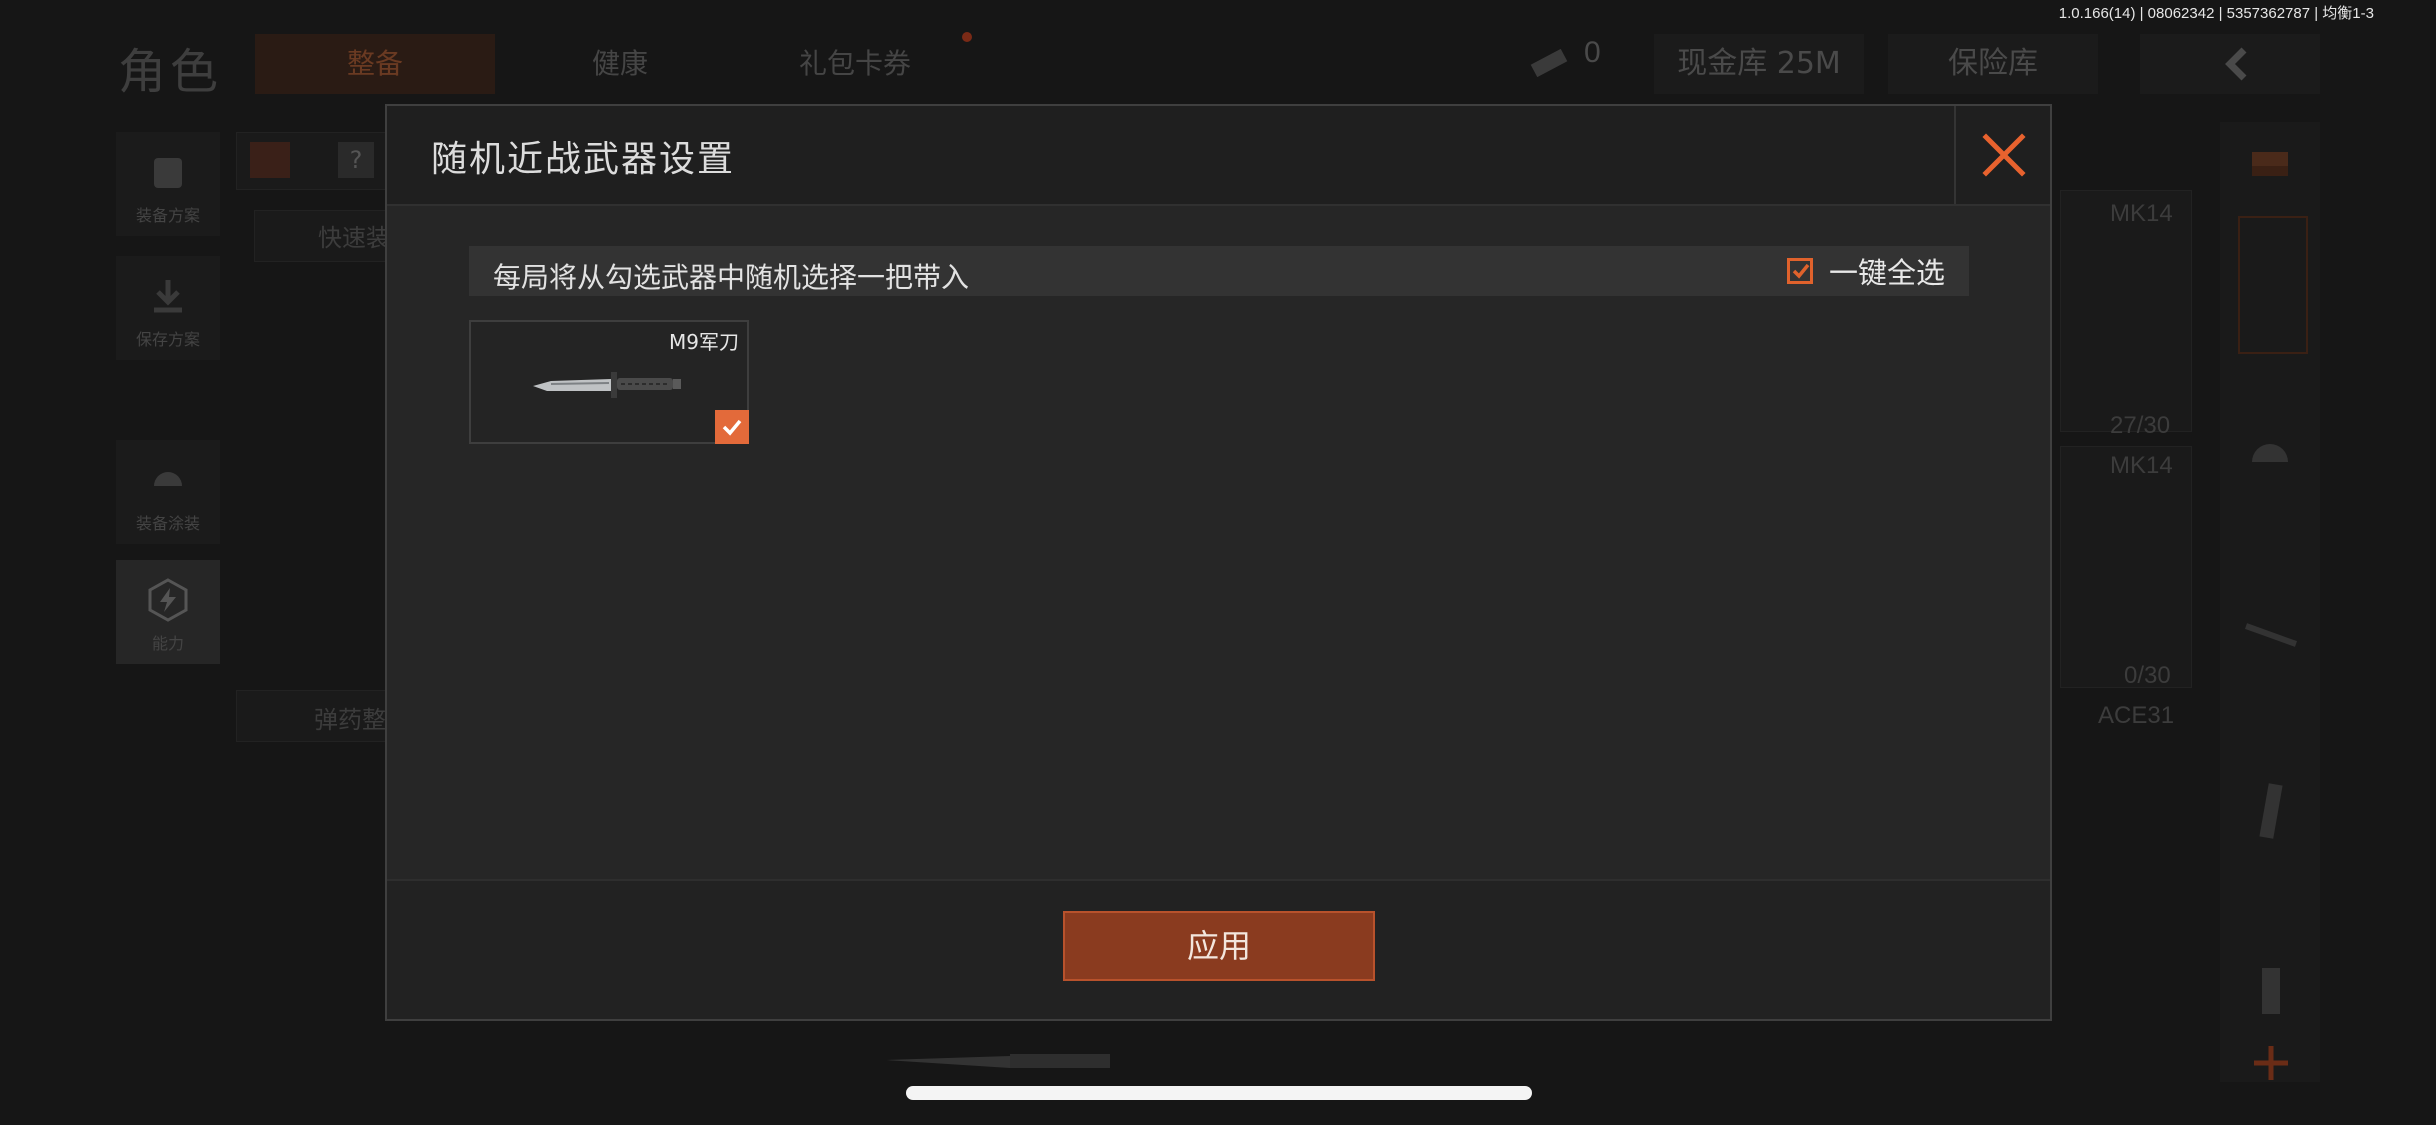  Describe the element at coordinates (168, 479) in the screenshot. I see `helmet-icon` at that location.